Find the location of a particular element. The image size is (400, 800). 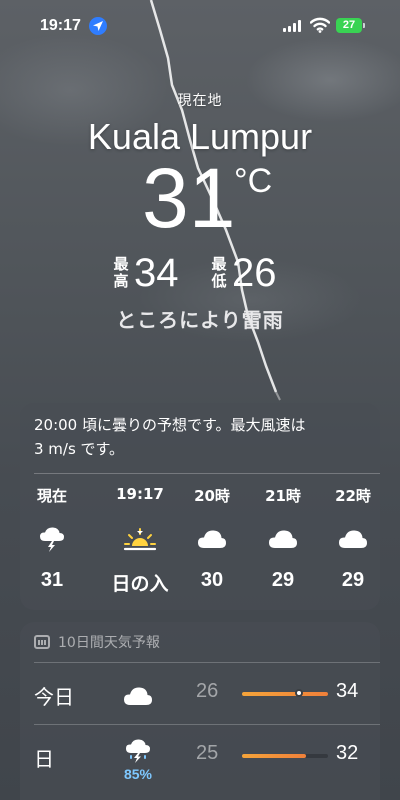

hour-label: 19:17 is located at coordinates (140, 494).